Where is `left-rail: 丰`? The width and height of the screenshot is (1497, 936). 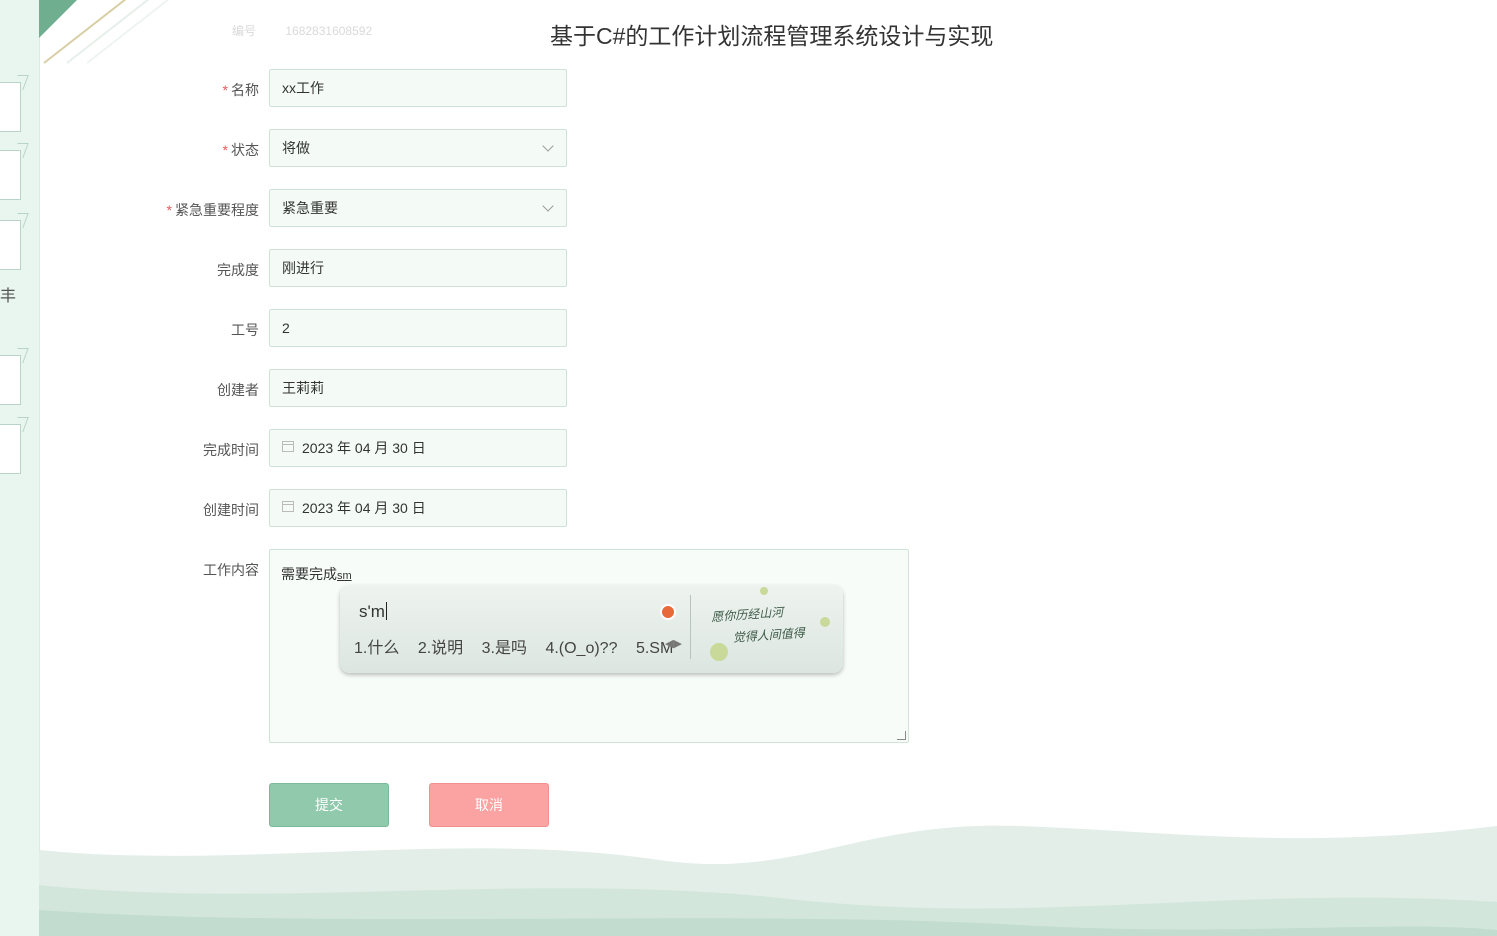 left-rail: 丰 is located at coordinates (20, 468).